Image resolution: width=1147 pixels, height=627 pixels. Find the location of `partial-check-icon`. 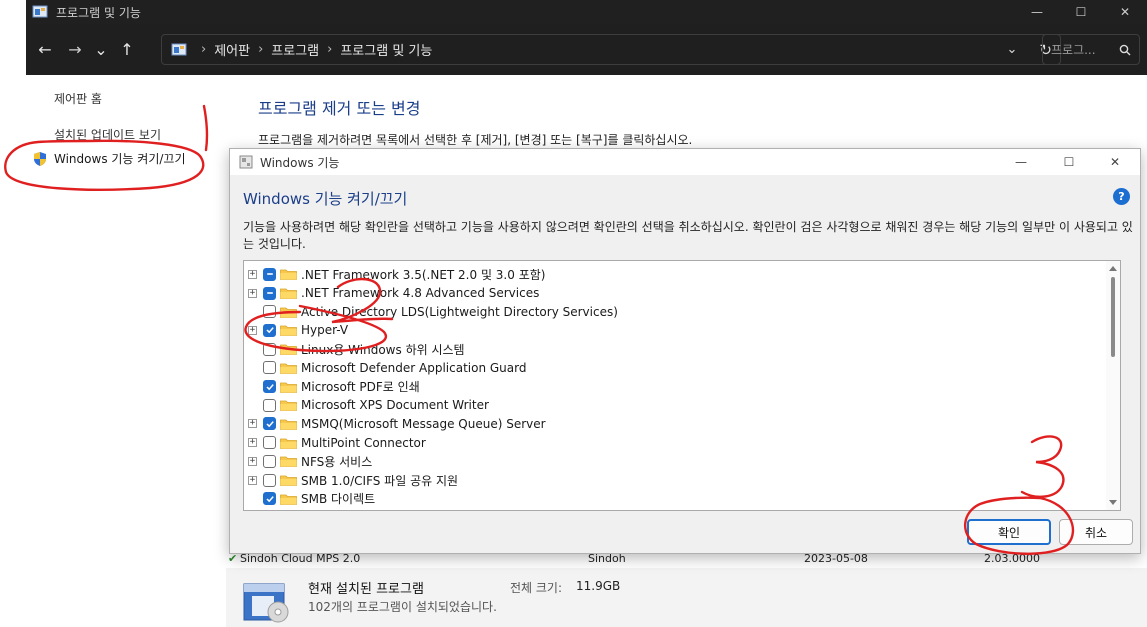

partial-check-icon is located at coordinates (269, 274).